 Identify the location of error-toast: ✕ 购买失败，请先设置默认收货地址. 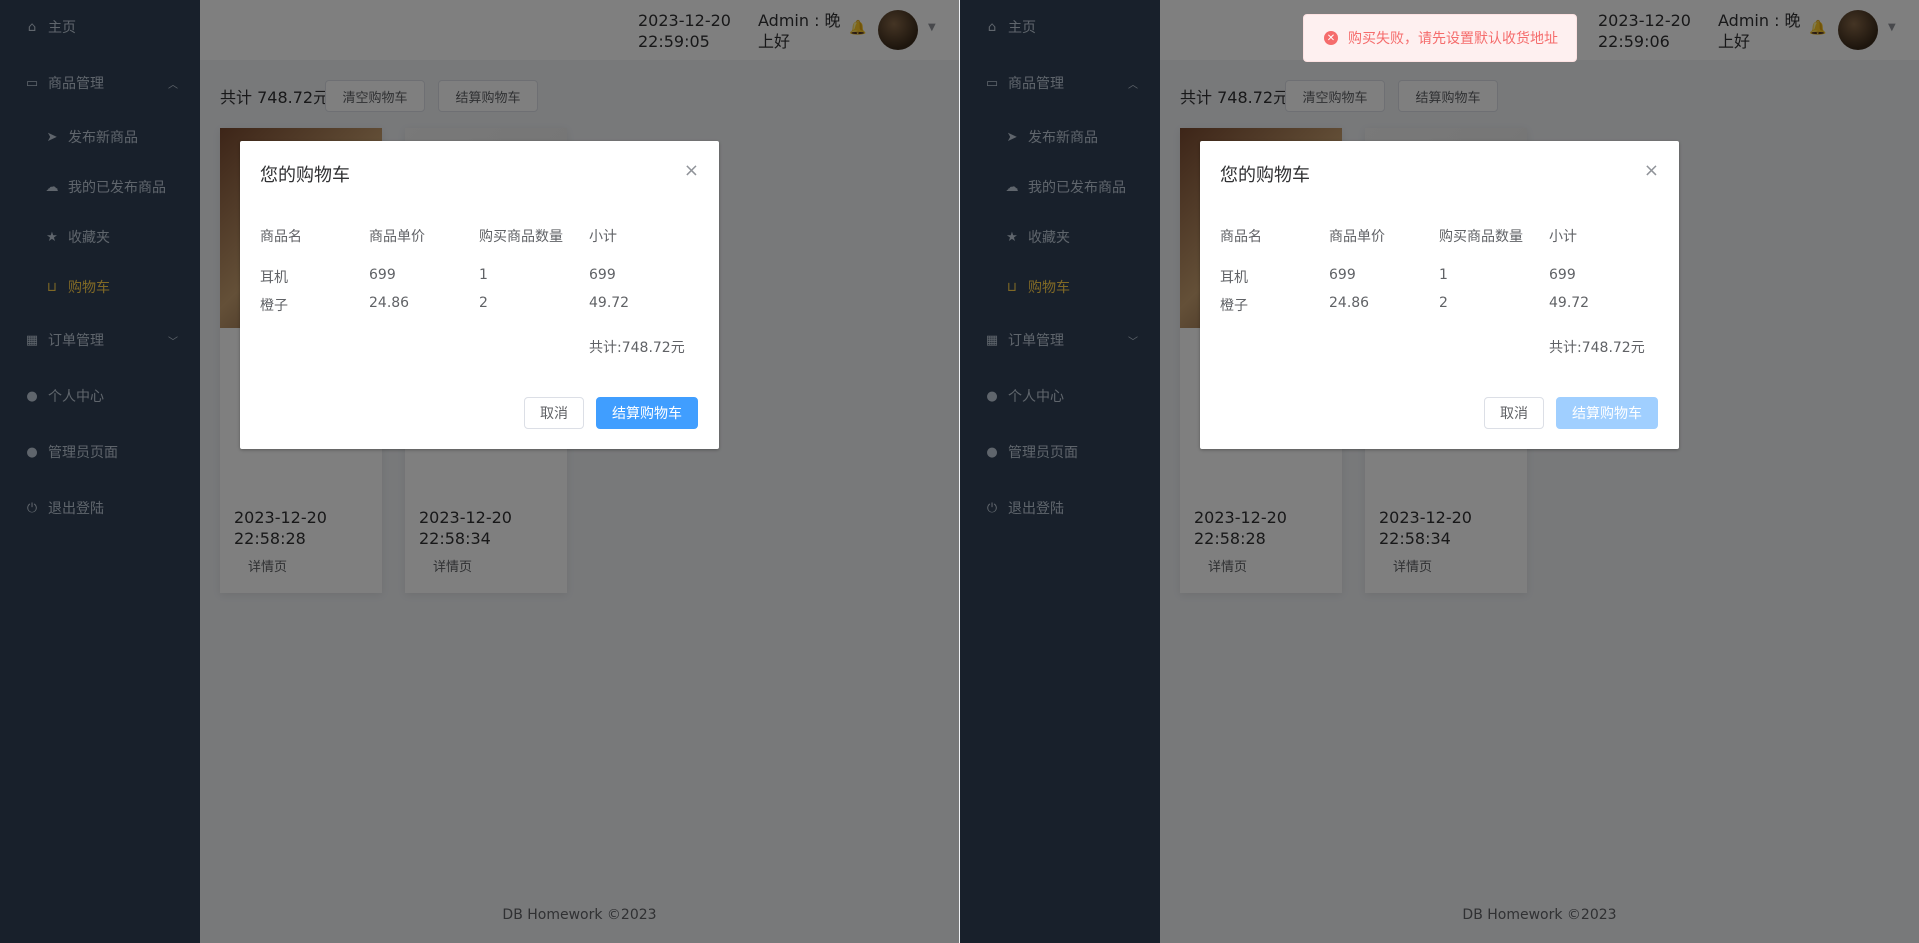
(1440, 38).